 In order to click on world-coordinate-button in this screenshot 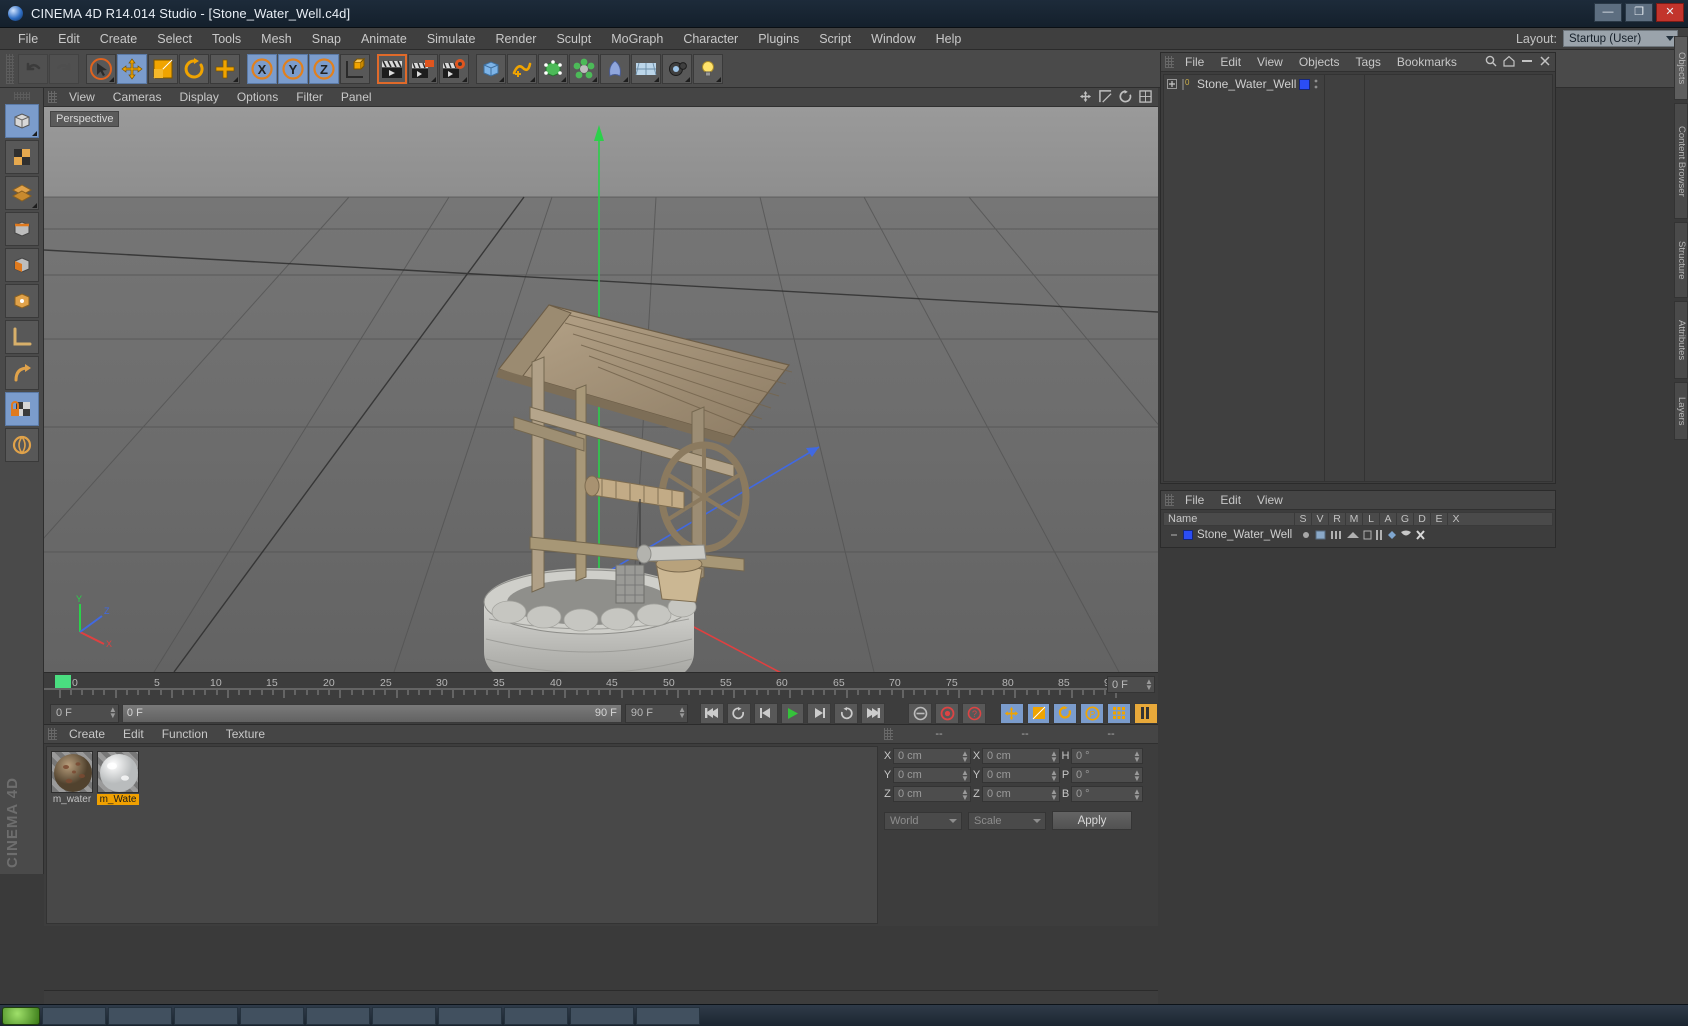, I will do `click(355, 68)`.